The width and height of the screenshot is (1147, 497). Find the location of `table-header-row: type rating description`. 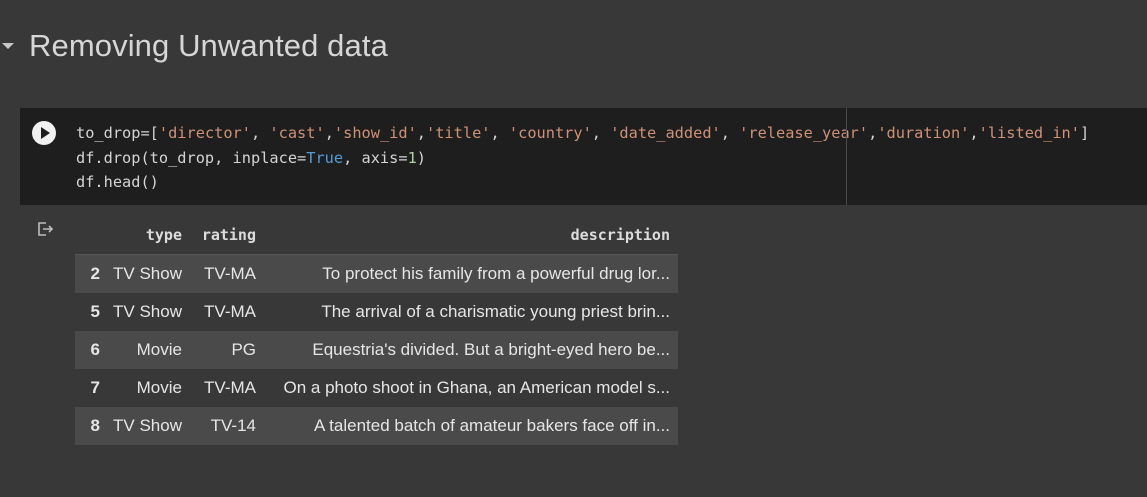

table-header-row: type rating description is located at coordinates (376, 235).